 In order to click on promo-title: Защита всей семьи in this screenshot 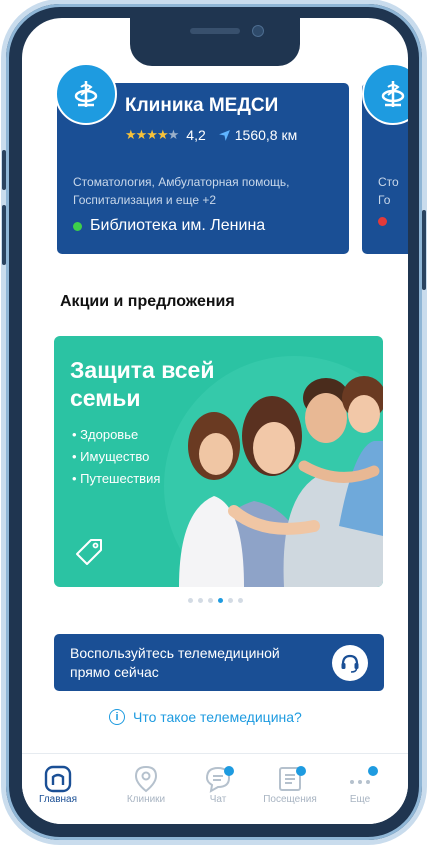, I will do `click(142, 384)`.